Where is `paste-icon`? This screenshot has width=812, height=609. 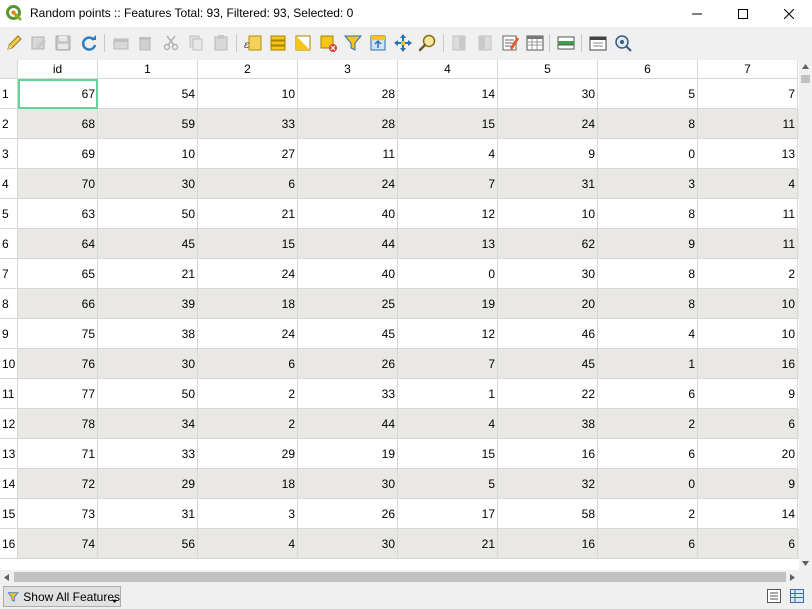 paste-icon is located at coordinates (221, 43).